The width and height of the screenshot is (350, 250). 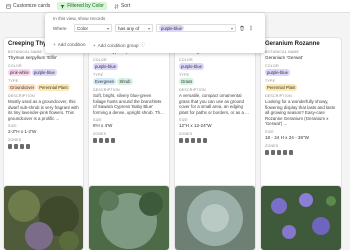 What do you see at coordinates (292, 44) in the screenshot?
I see `card-title: Geranium Rozanne` at bounding box center [292, 44].